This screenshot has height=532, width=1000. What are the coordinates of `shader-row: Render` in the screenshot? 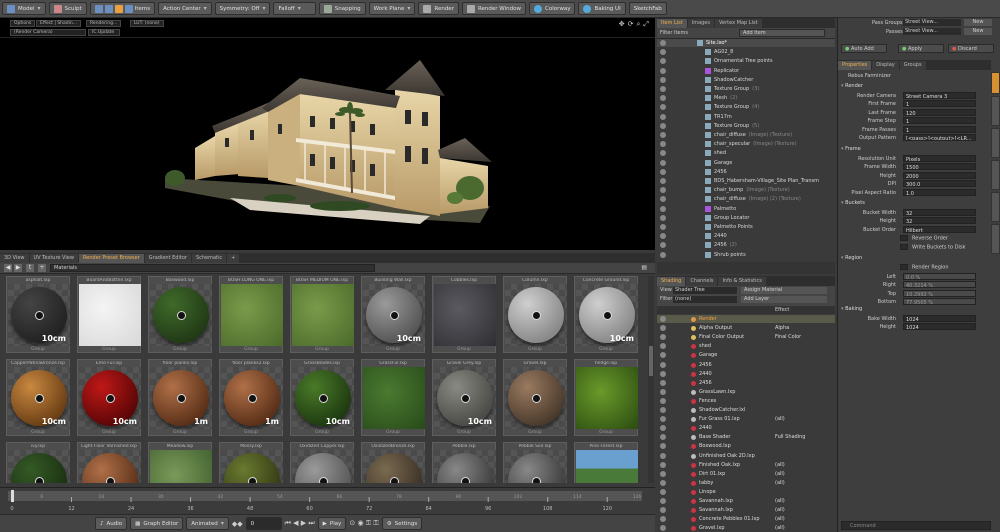 It's located at (746, 319).